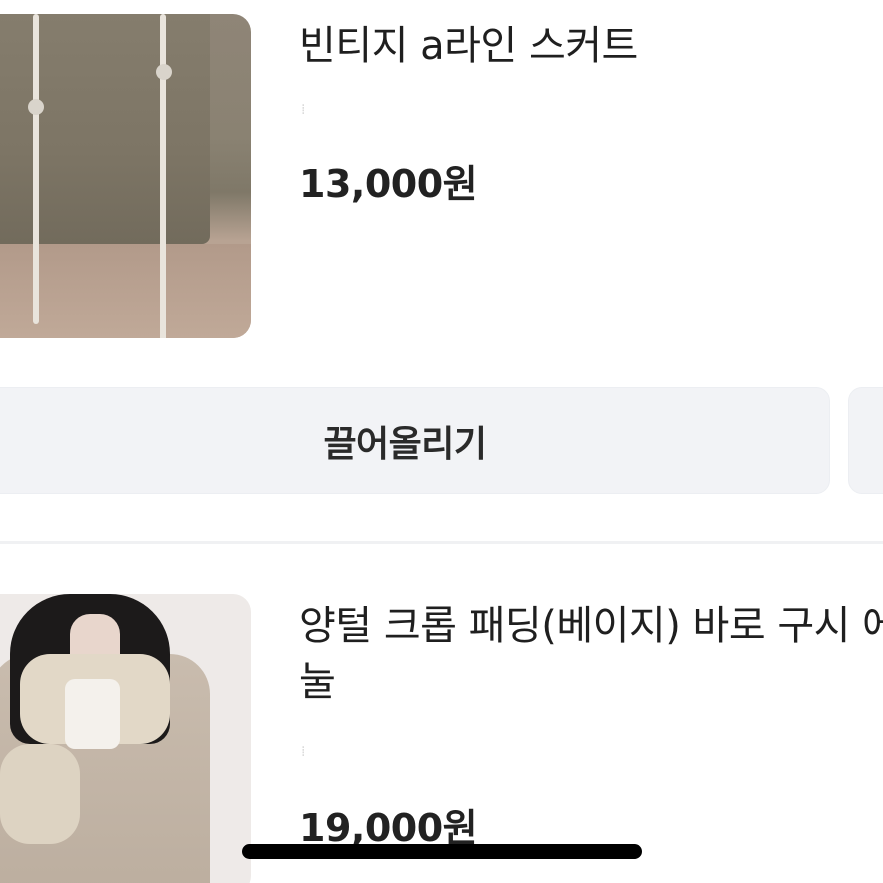 Image resolution: width=883 pixels, height=883 pixels. Describe the element at coordinates (388, 184) in the screenshot. I see `product-price: 13,000원` at that location.